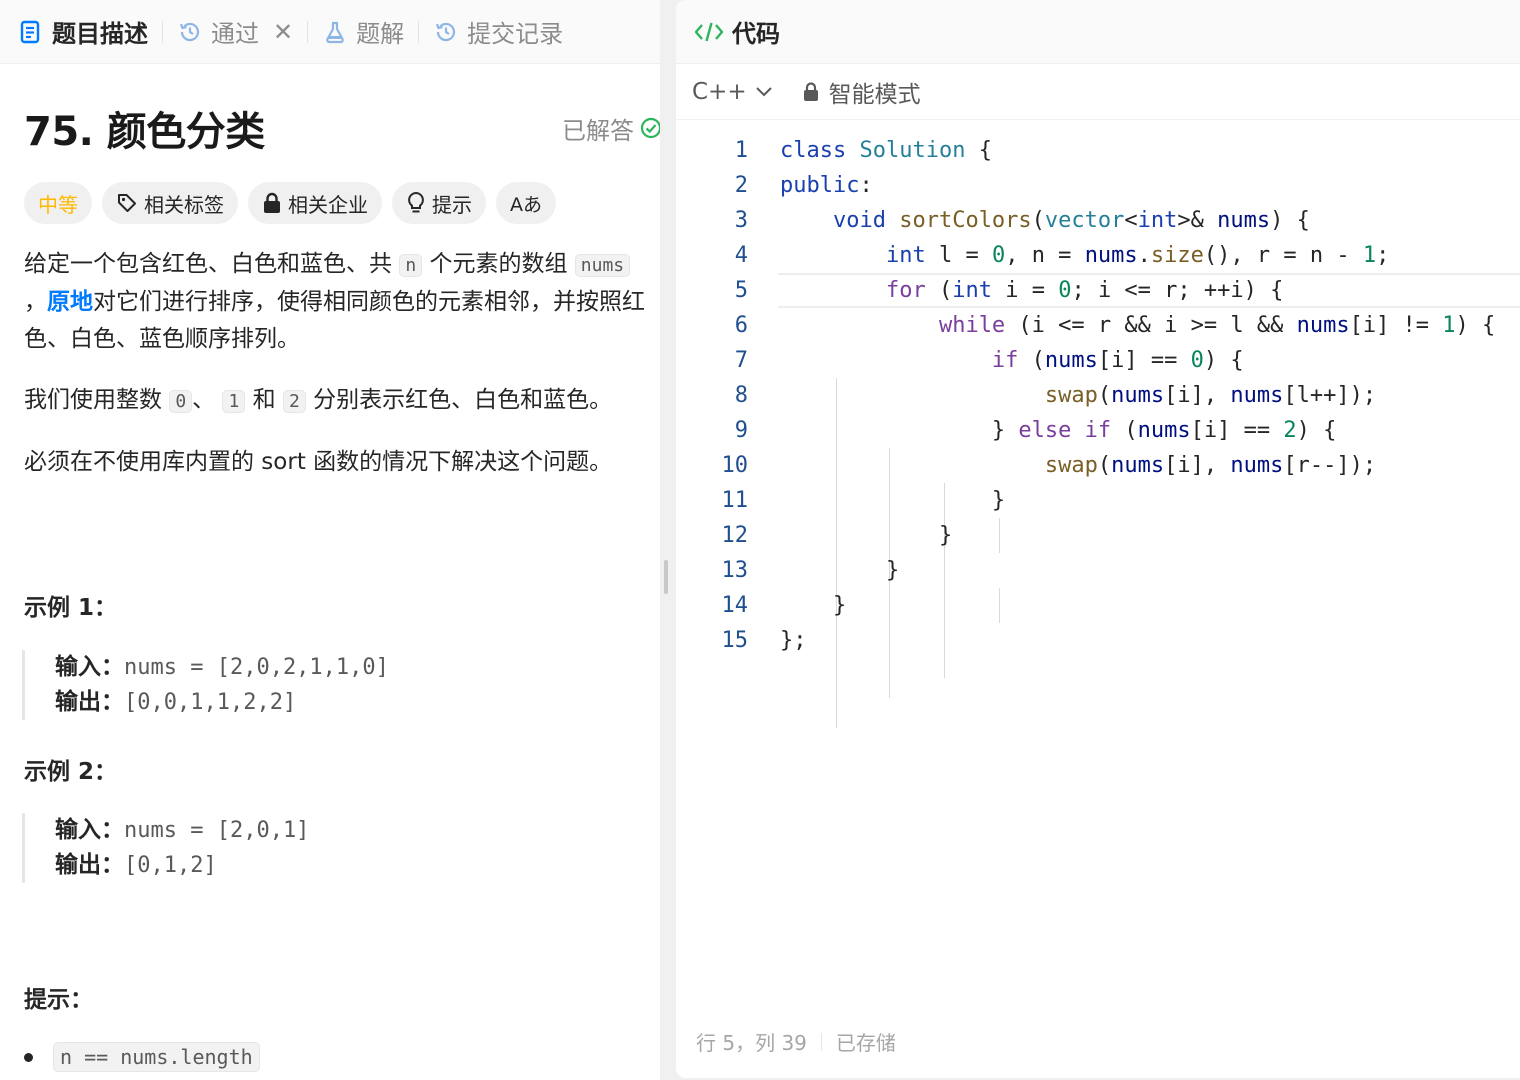 This screenshot has width=1520, height=1080. I want to click on problem-title: 75. 颜色分类, so click(144, 128).